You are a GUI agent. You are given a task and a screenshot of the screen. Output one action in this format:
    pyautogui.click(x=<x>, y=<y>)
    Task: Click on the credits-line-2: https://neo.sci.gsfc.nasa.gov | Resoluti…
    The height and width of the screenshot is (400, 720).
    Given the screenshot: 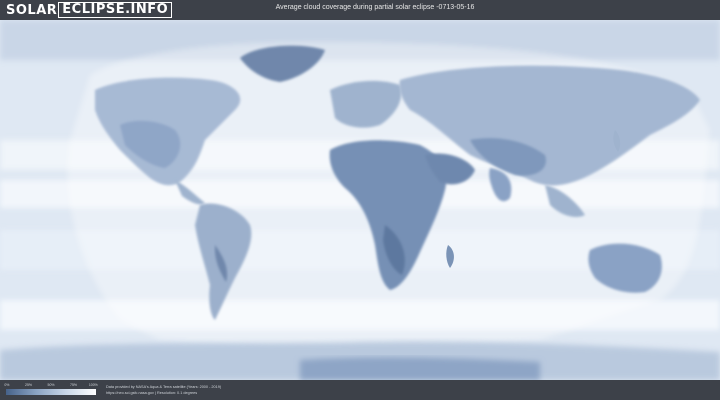 What is the action you would take?
    pyautogui.click(x=163, y=394)
    